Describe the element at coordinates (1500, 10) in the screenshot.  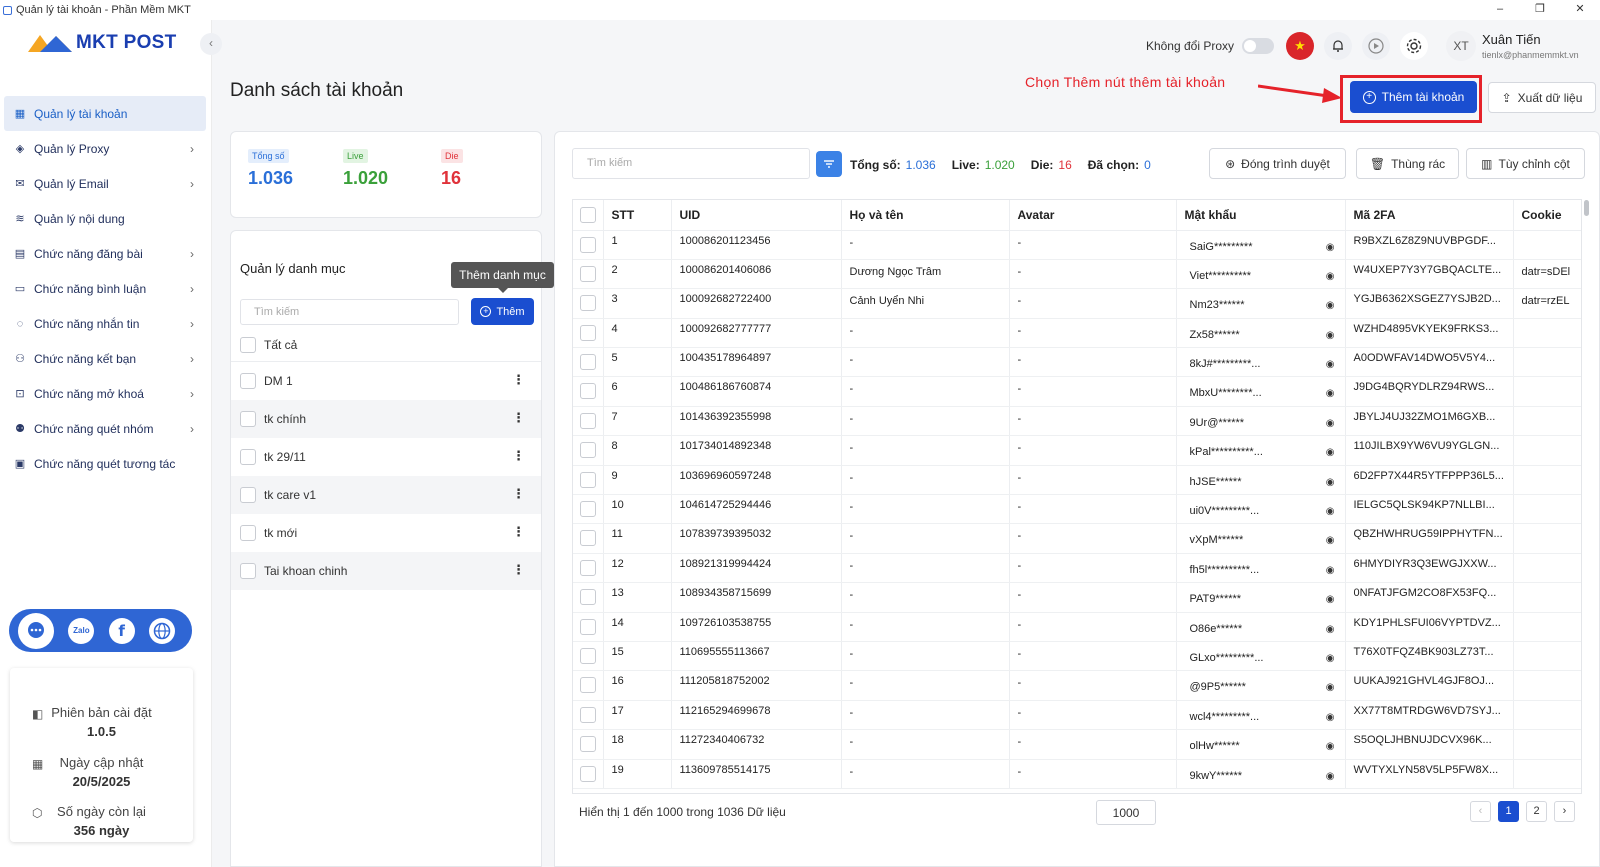
I see `minimize-button: –` at that location.